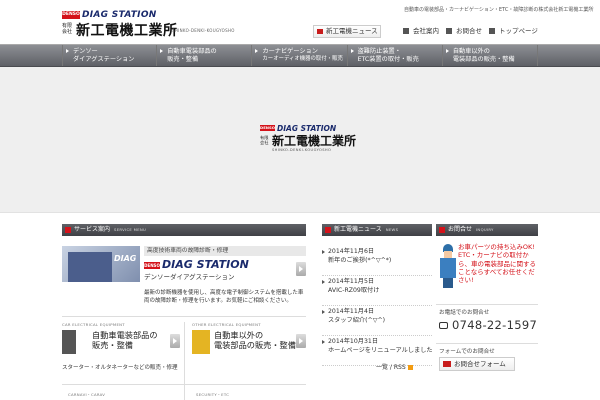 This screenshot has height=400, width=600. I want to click on services-heading: サービス案内 SERVICE MENU, so click(184, 230).